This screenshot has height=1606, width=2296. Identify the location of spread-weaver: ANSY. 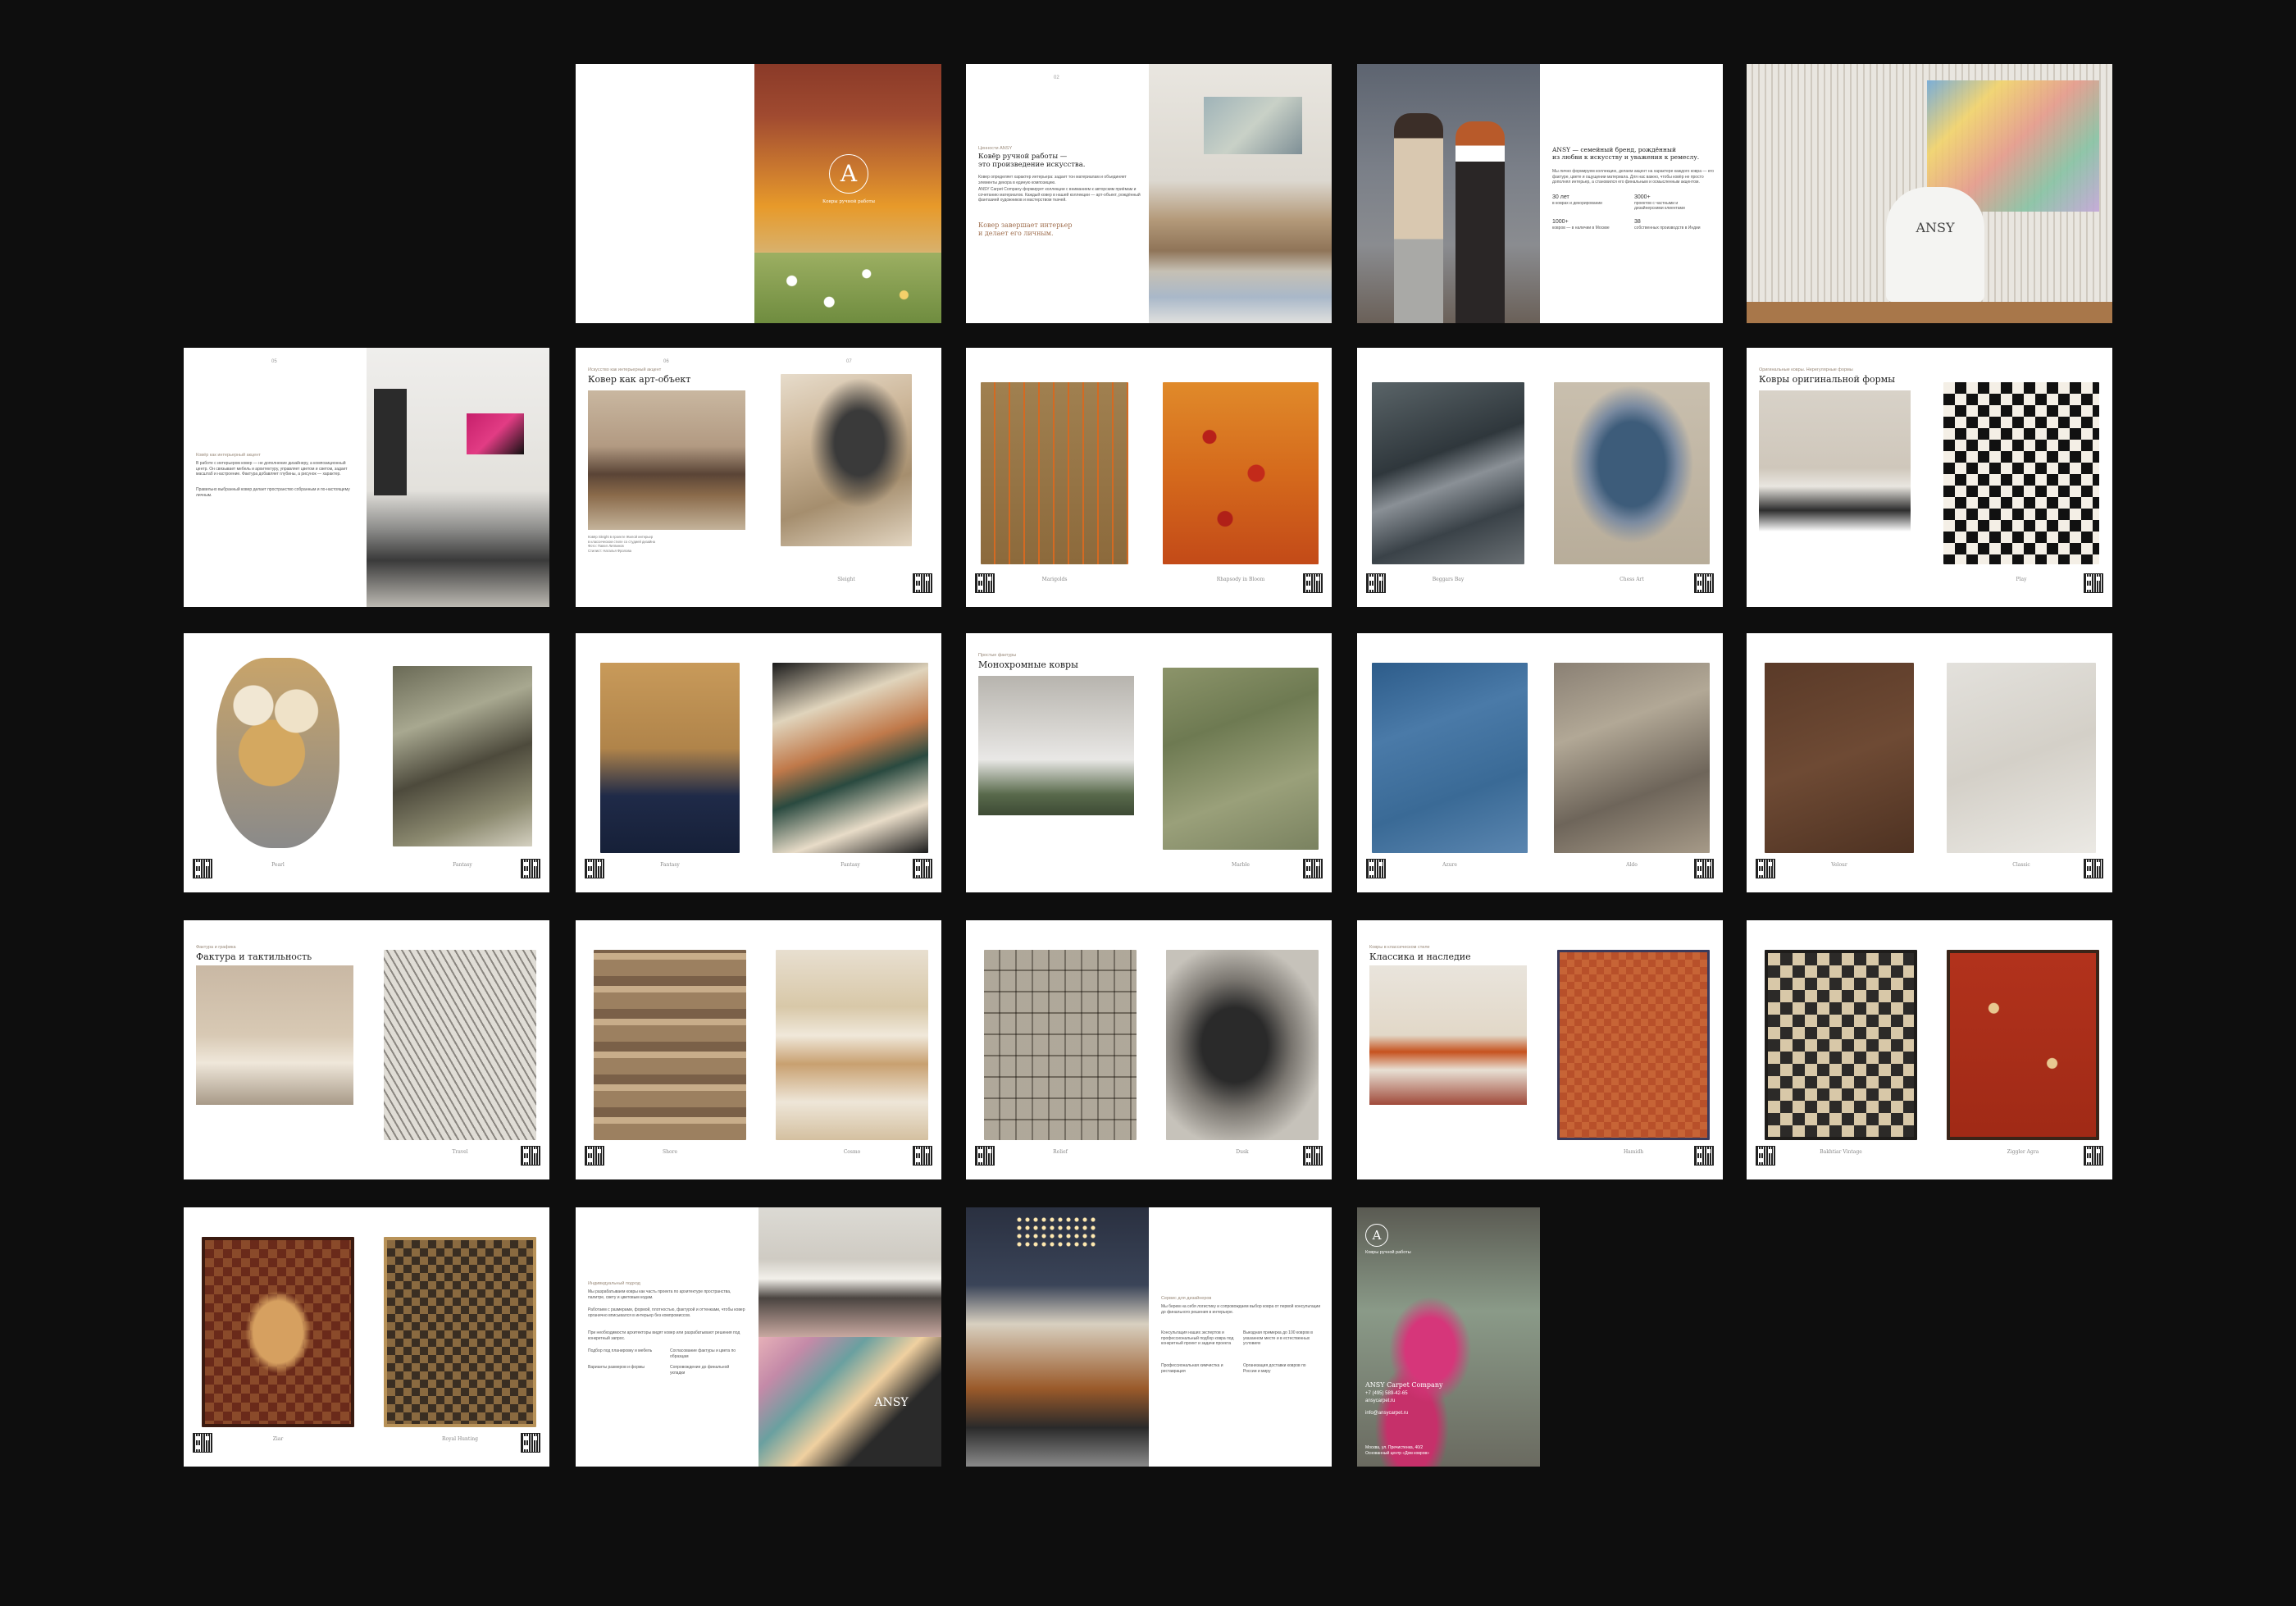
(1929, 193).